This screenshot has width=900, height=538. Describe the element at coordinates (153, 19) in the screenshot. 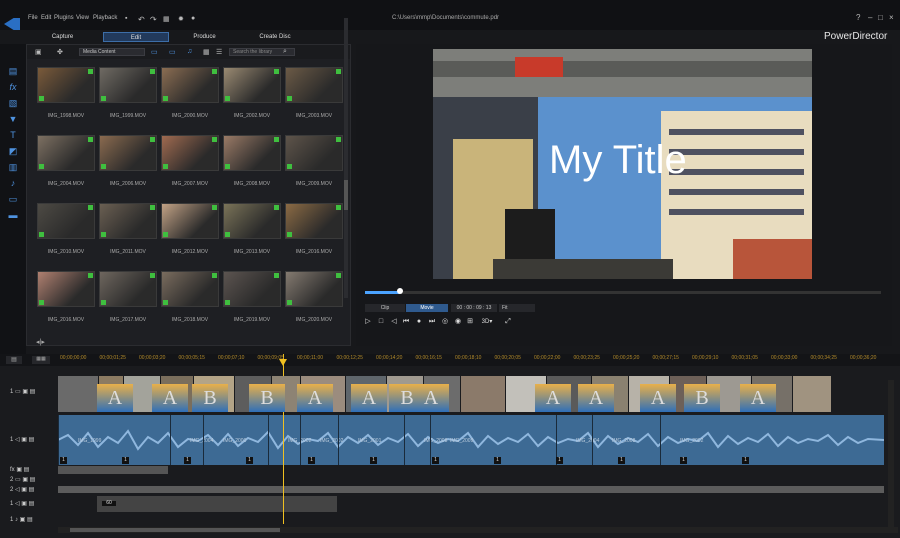

I see `redo-icon: ↷` at that location.